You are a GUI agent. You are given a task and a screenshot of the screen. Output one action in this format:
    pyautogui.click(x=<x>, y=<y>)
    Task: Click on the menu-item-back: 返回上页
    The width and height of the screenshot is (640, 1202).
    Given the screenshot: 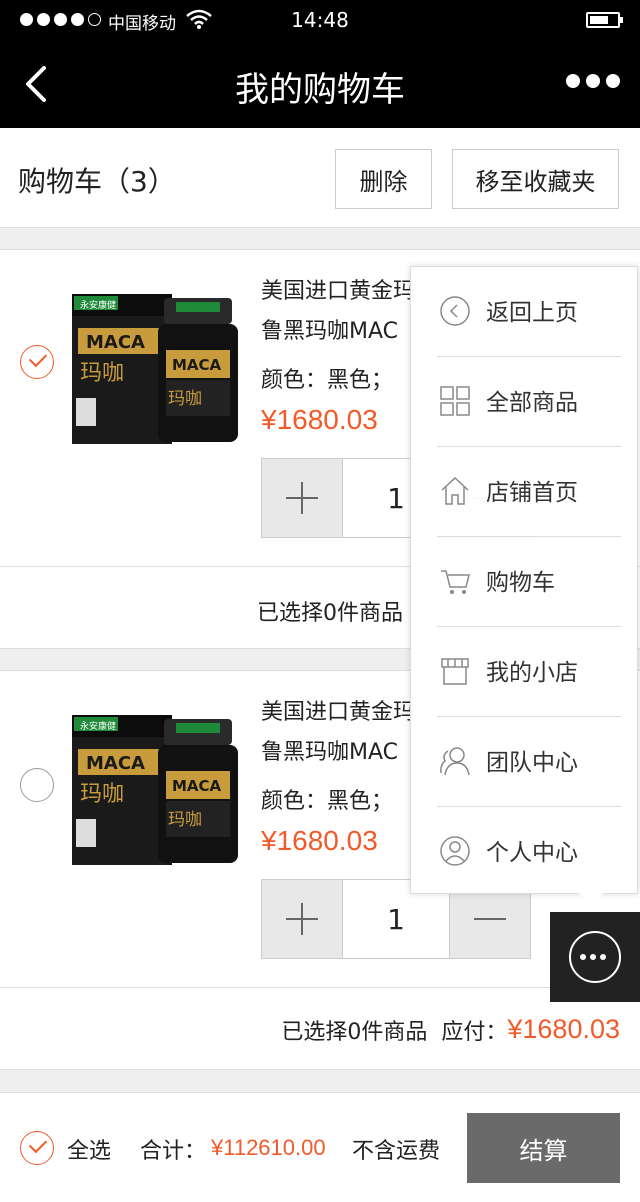 What is the action you would take?
    pyautogui.click(x=525, y=312)
    